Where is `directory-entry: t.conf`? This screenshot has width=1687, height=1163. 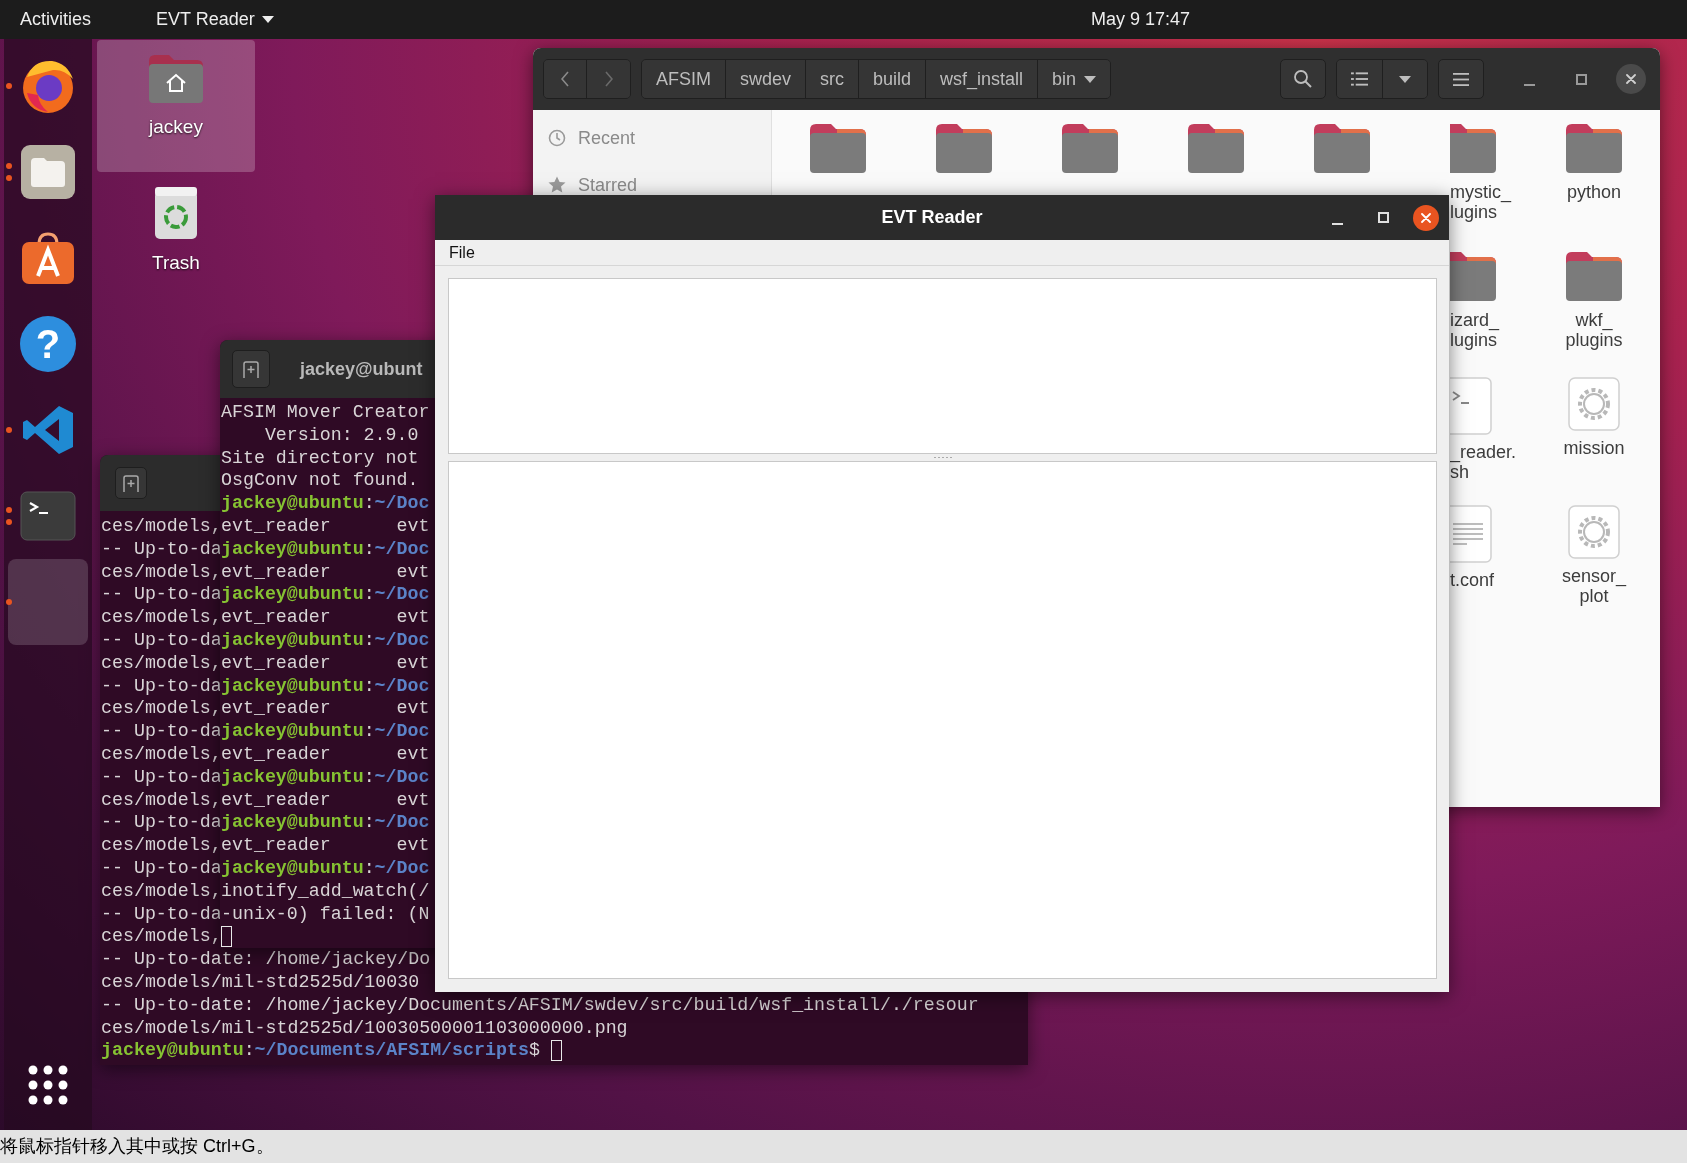 directory-entry: t.conf is located at coordinates (1490, 547).